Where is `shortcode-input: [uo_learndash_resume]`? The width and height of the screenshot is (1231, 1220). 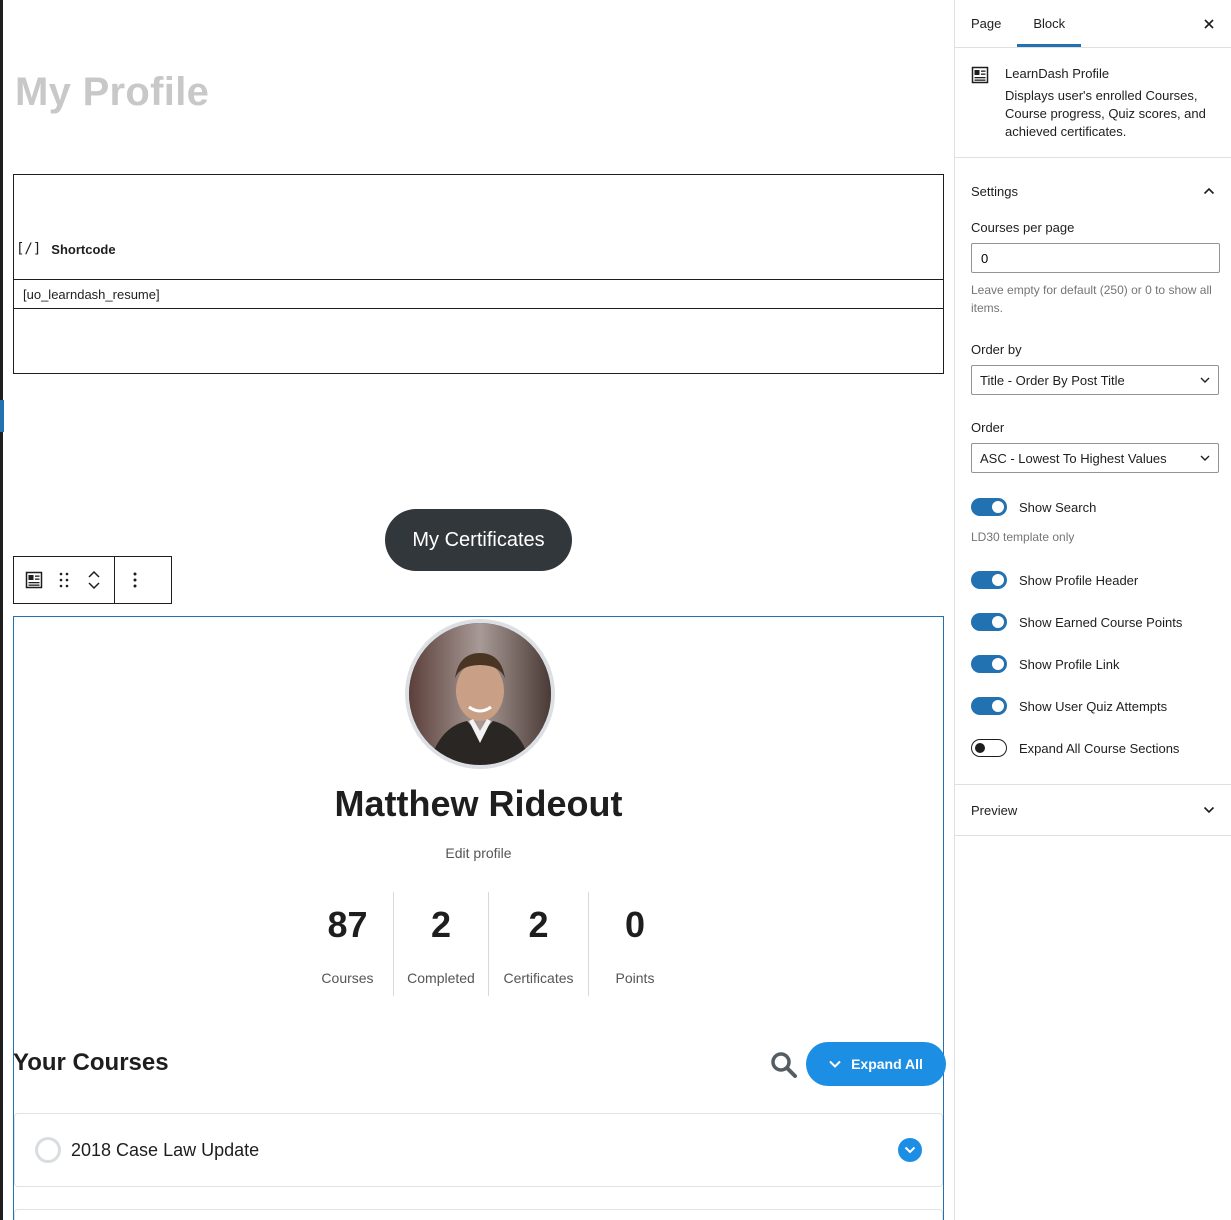 shortcode-input: [uo_learndash_resume] is located at coordinates (478, 294).